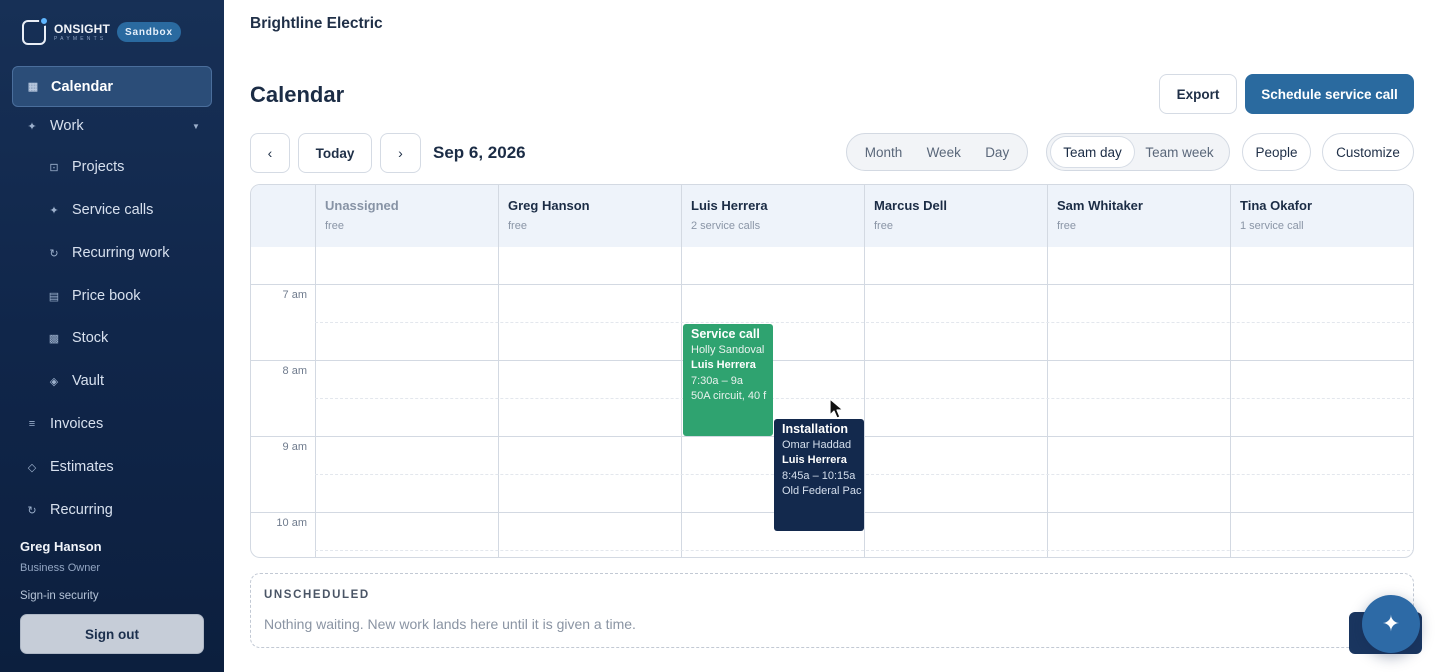 This screenshot has height=672, width=1440. I want to click on sidebar-item-label: Estimates, so click(82, 467).